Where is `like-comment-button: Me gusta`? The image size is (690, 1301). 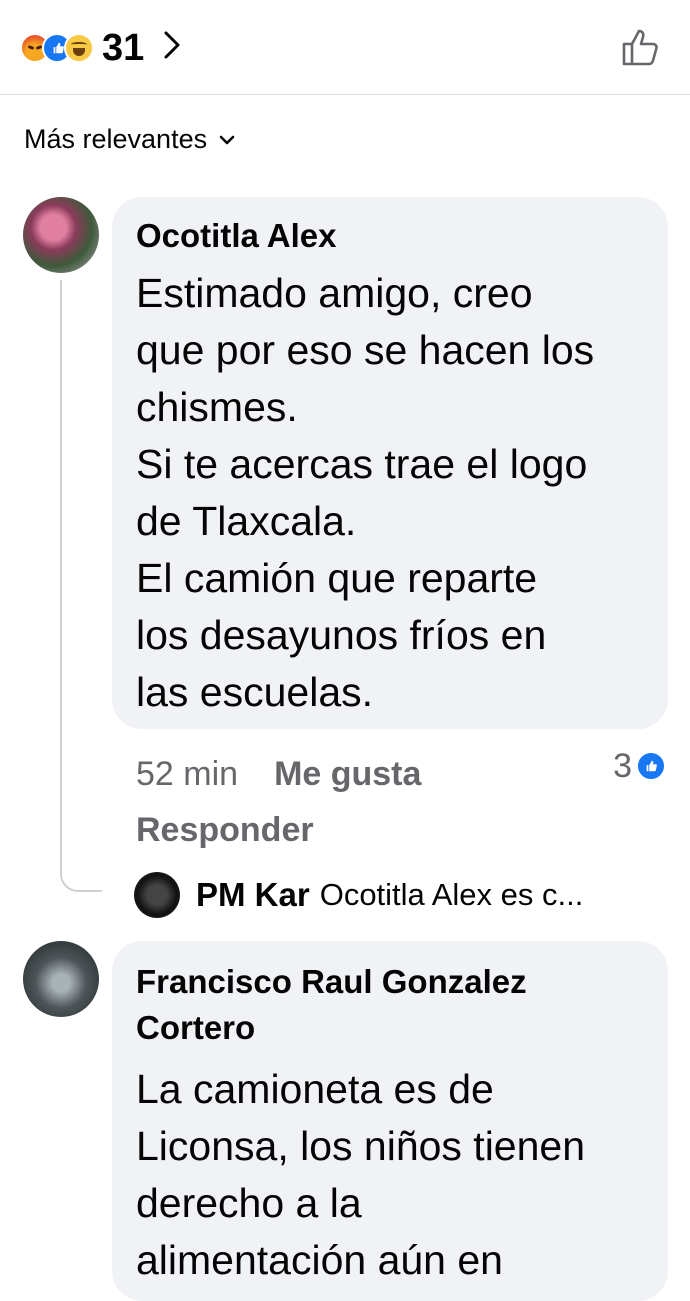 like-comment-button: Me gusta is located at coordinates (347, 774).